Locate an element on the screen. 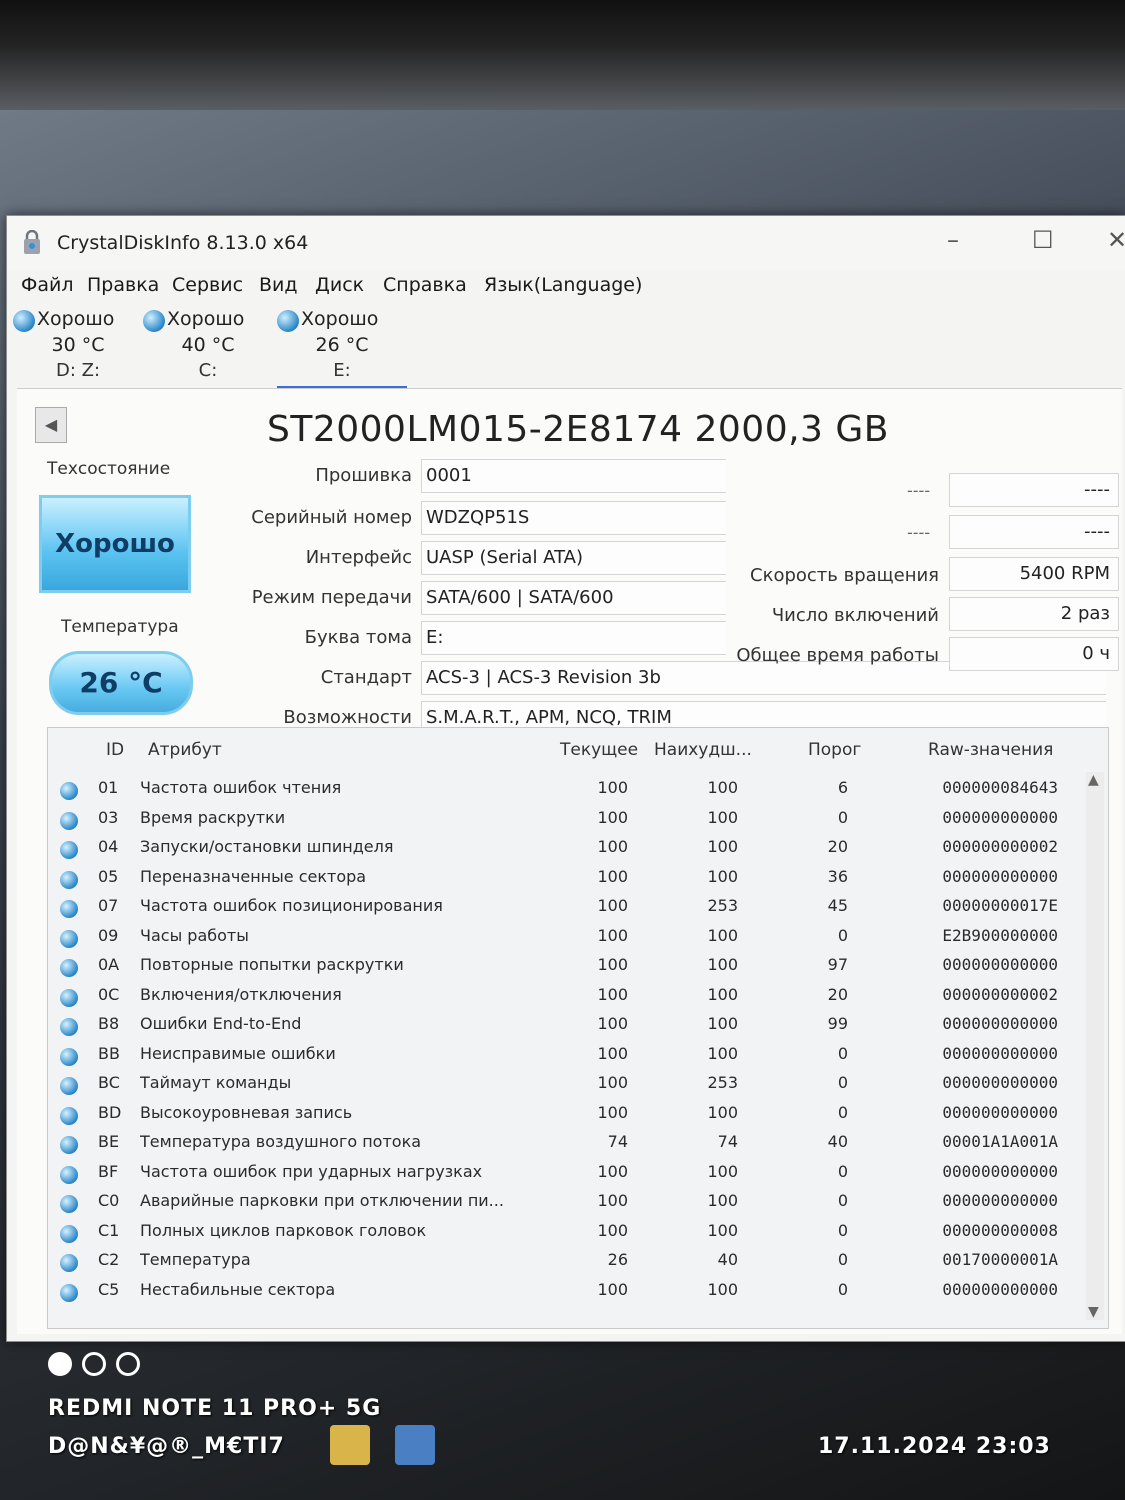 The width and height of the screenshot is (1125, 1500). col-header-current: Текущее is located at coordinates (599, 750).